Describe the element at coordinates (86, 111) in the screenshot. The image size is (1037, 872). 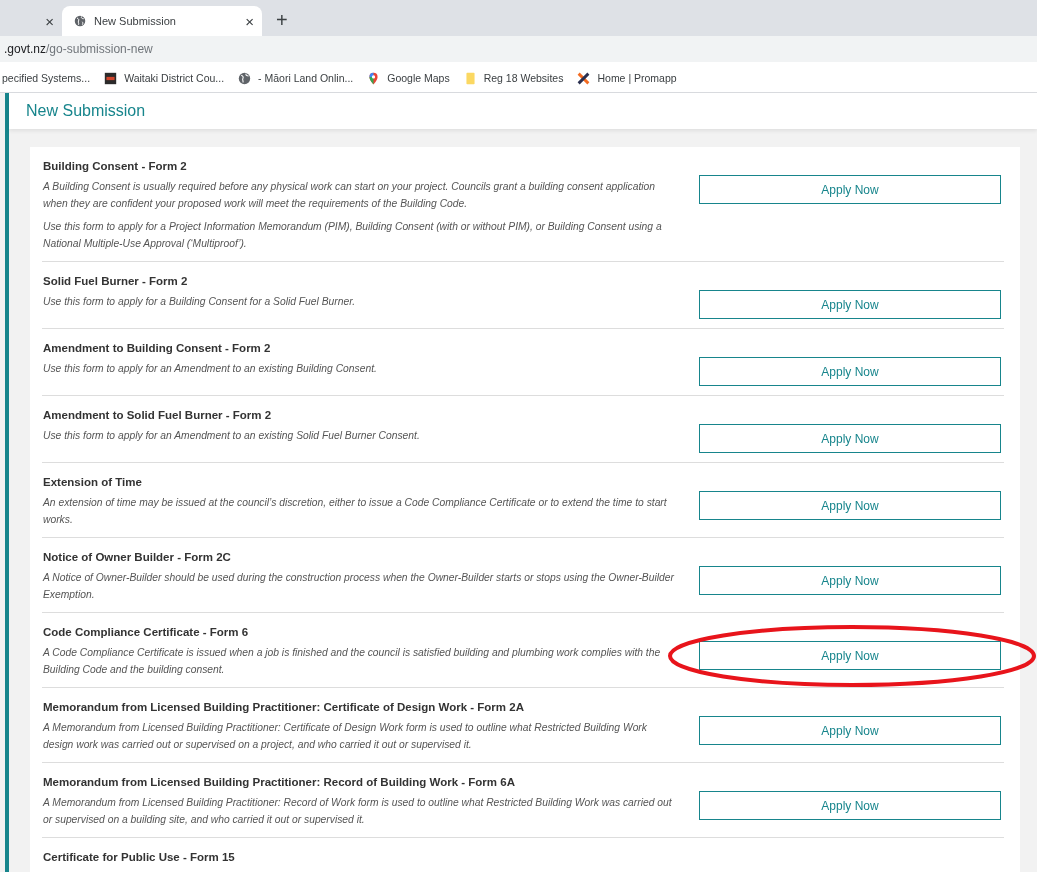
I see `page-title: New Submission` at that location.